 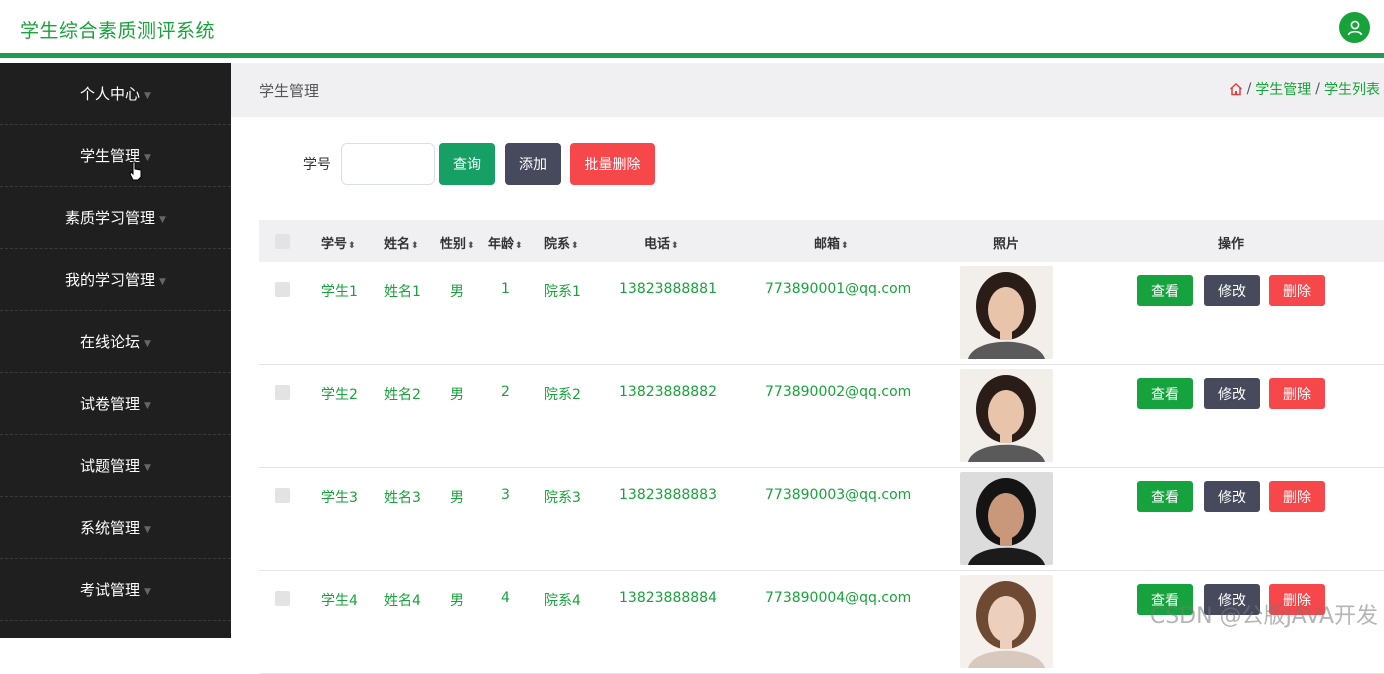 What do you see at coordinates (561, 242) in the screenshot?
I see `header-department: 院系⬍` at bounding box center [561, 242].